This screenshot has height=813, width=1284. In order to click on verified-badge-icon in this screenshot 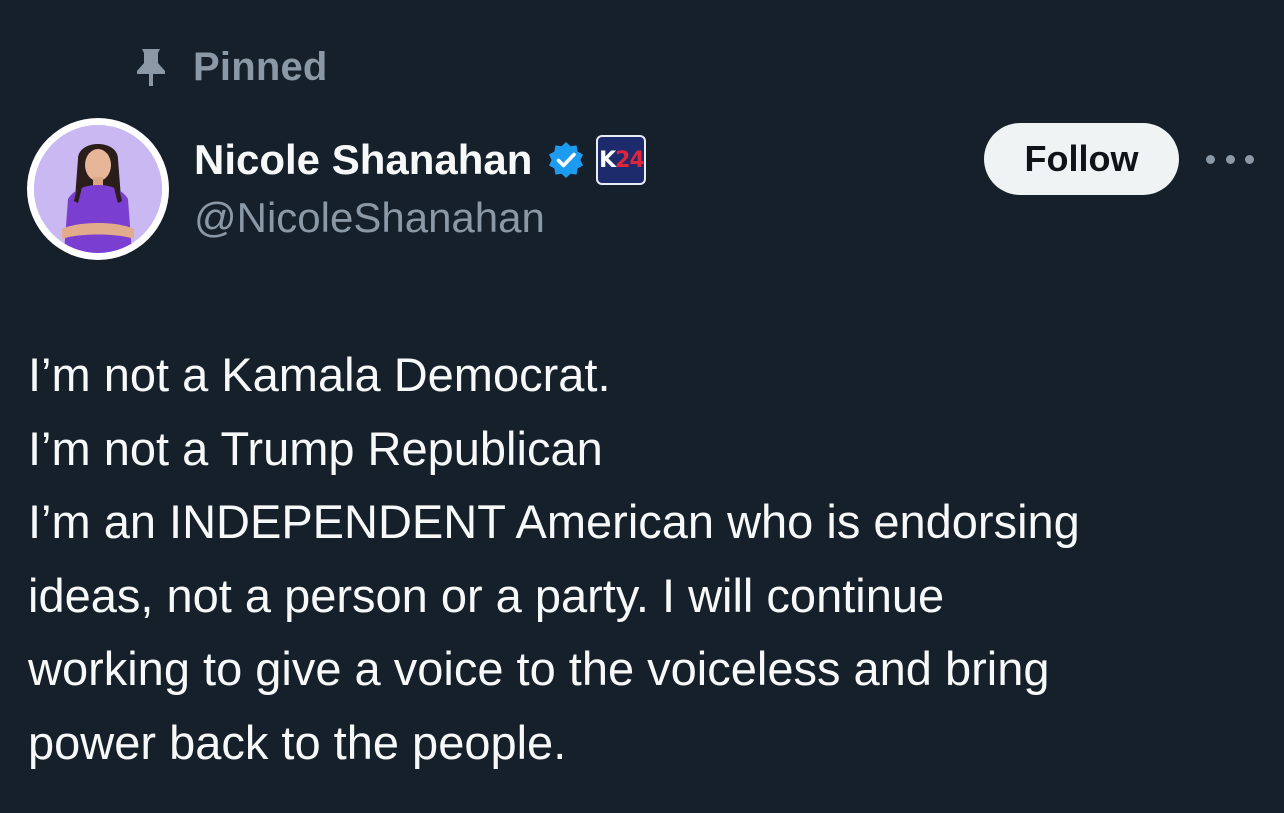, I will do `click(566, 160)`.